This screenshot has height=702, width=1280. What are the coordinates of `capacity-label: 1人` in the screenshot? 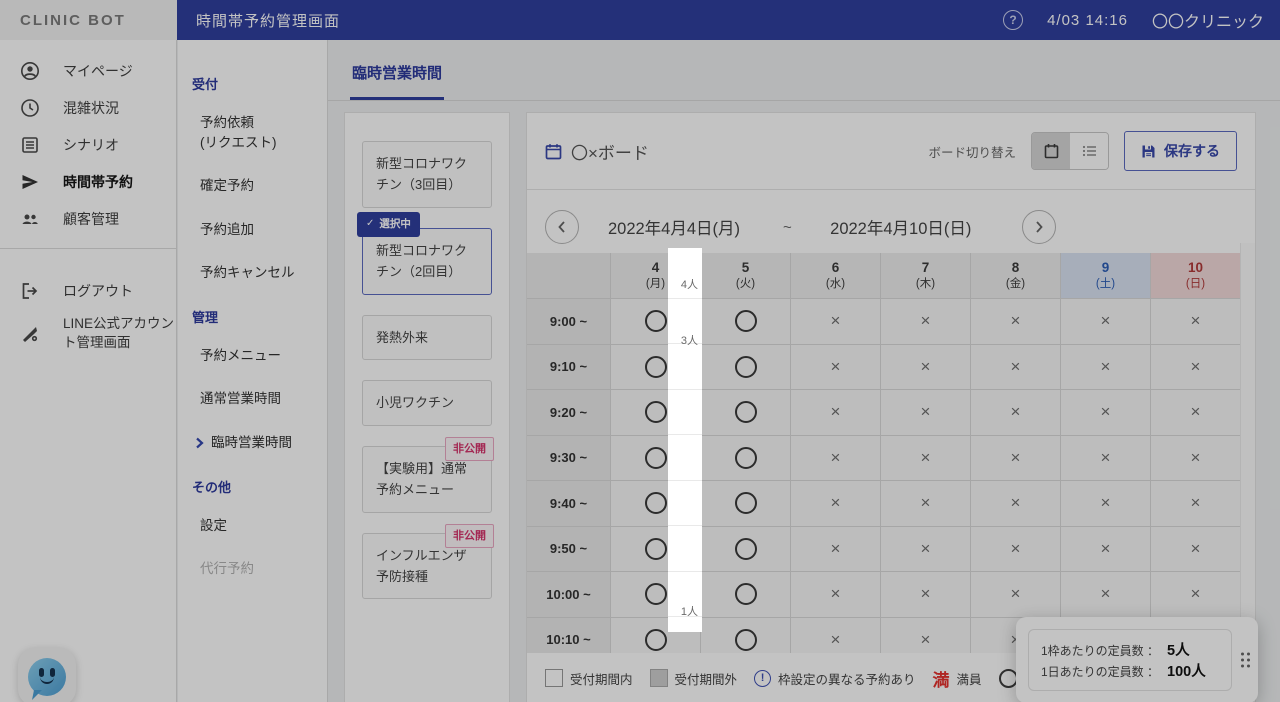 It's located at (689, 612).